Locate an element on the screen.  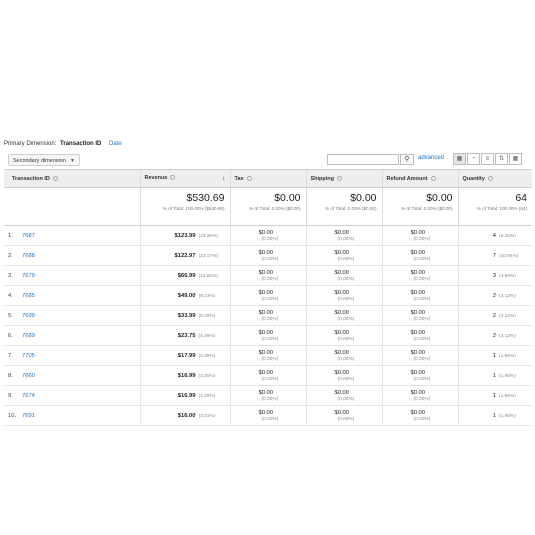
column-shipping: Shipping is located at coordinates (343, 178).